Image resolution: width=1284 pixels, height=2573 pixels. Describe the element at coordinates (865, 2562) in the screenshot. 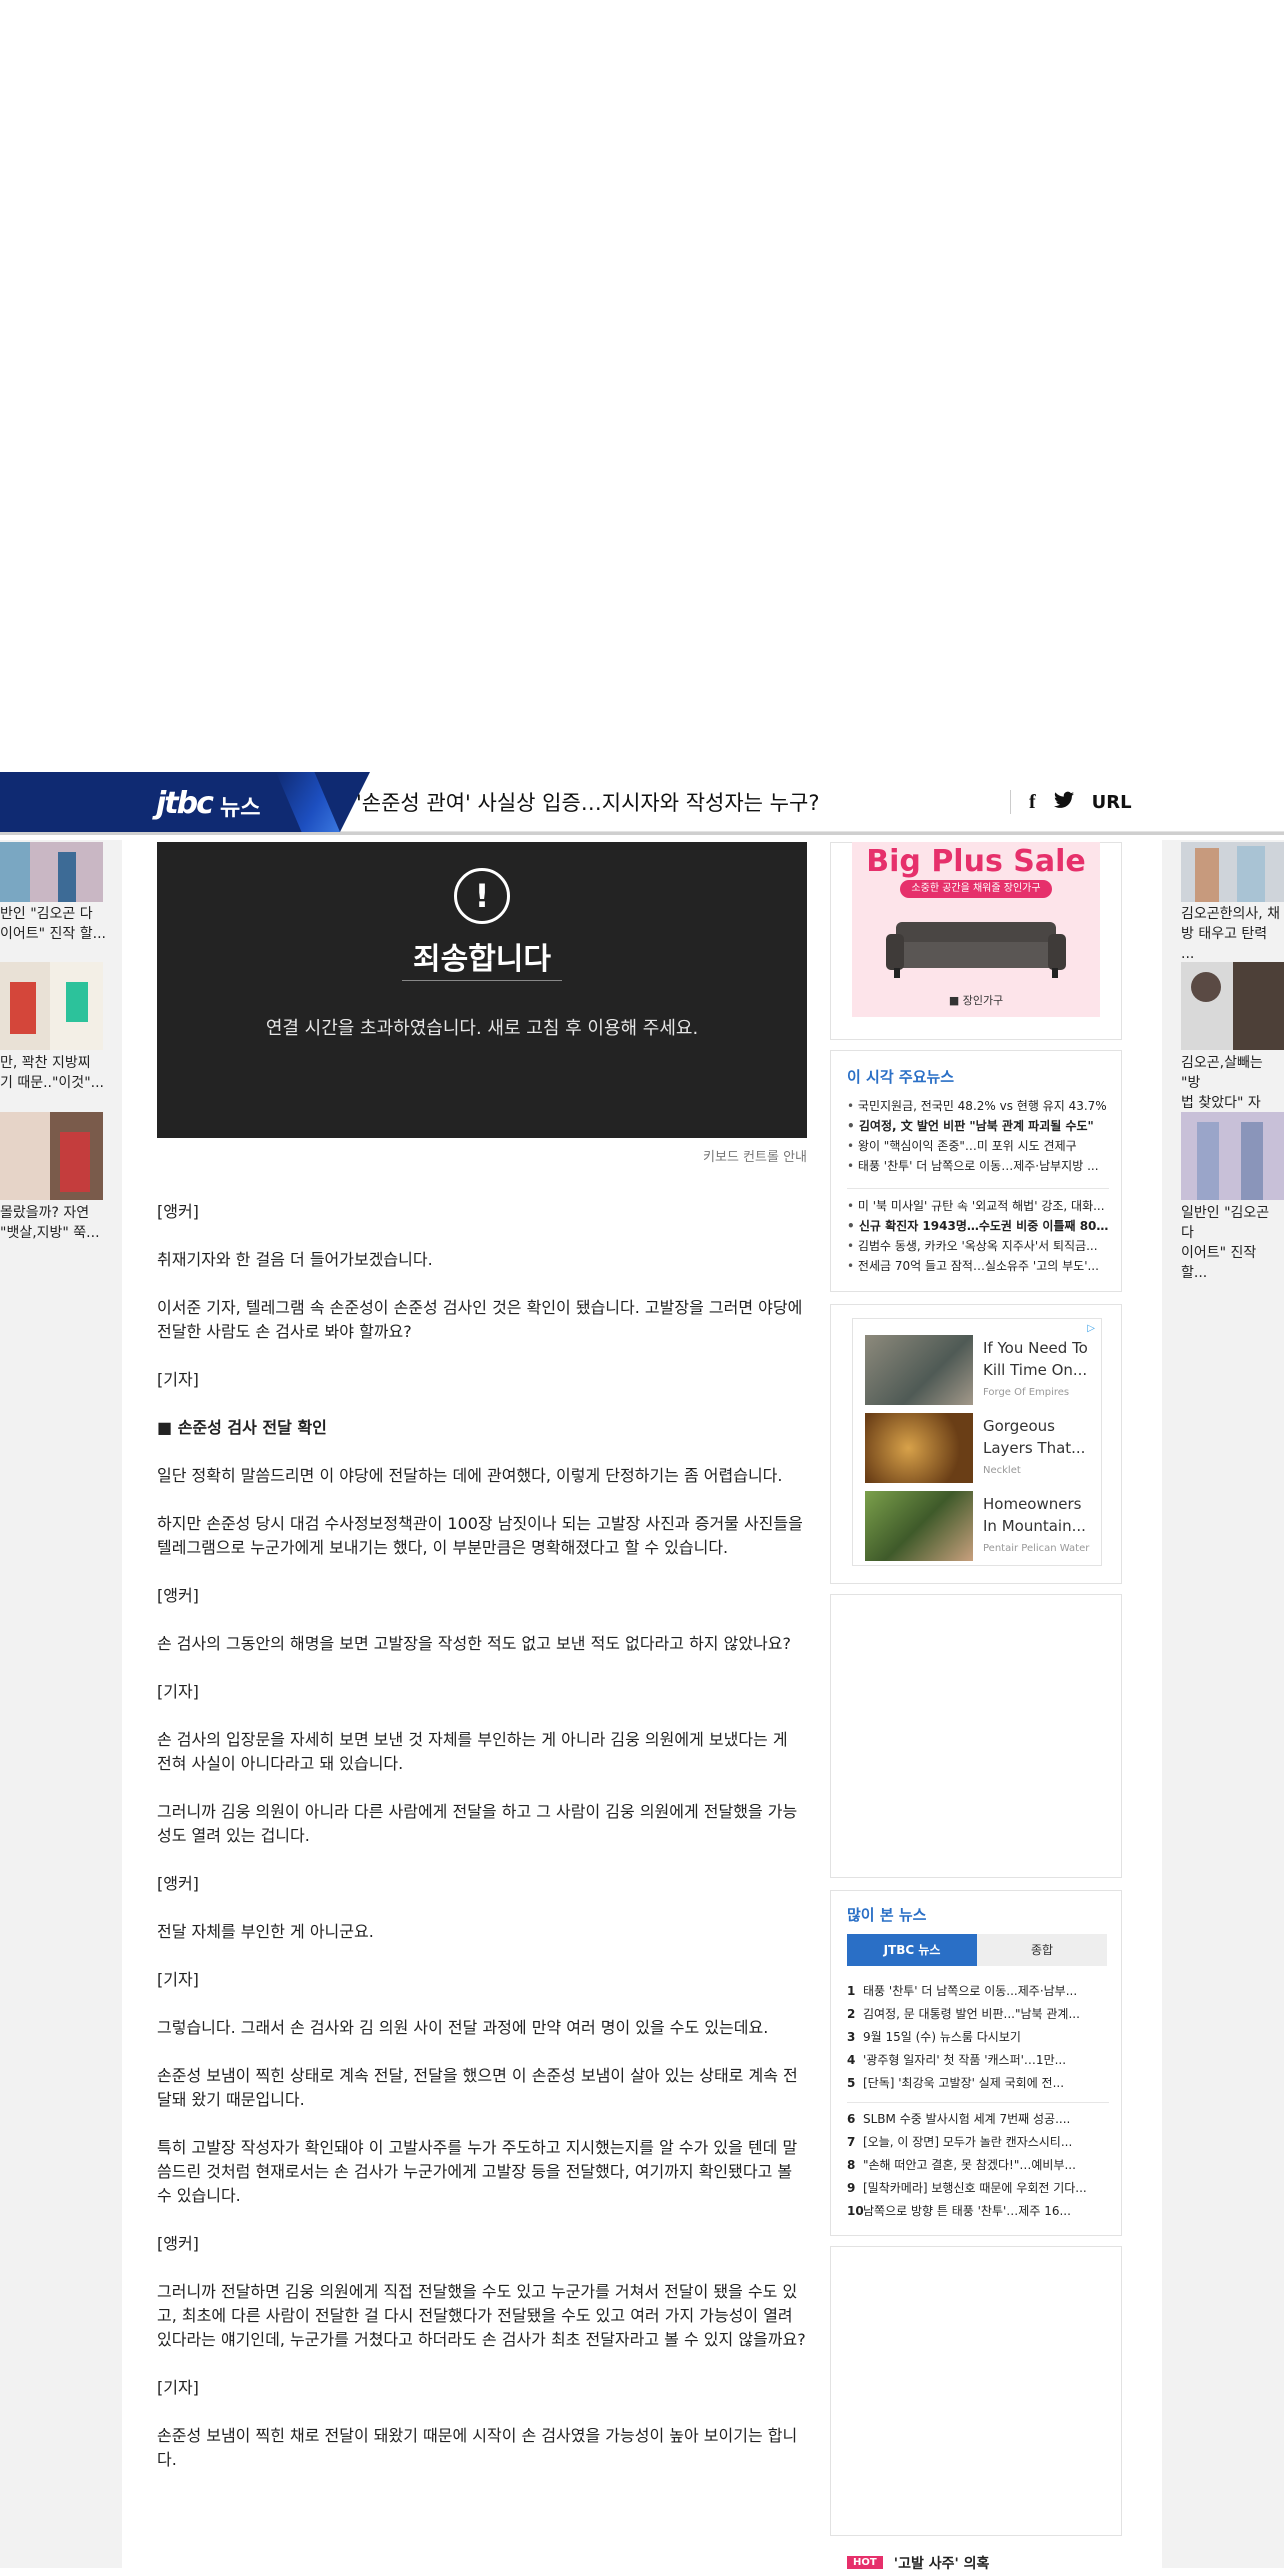

I see `hot-tag: HOT` at that location.